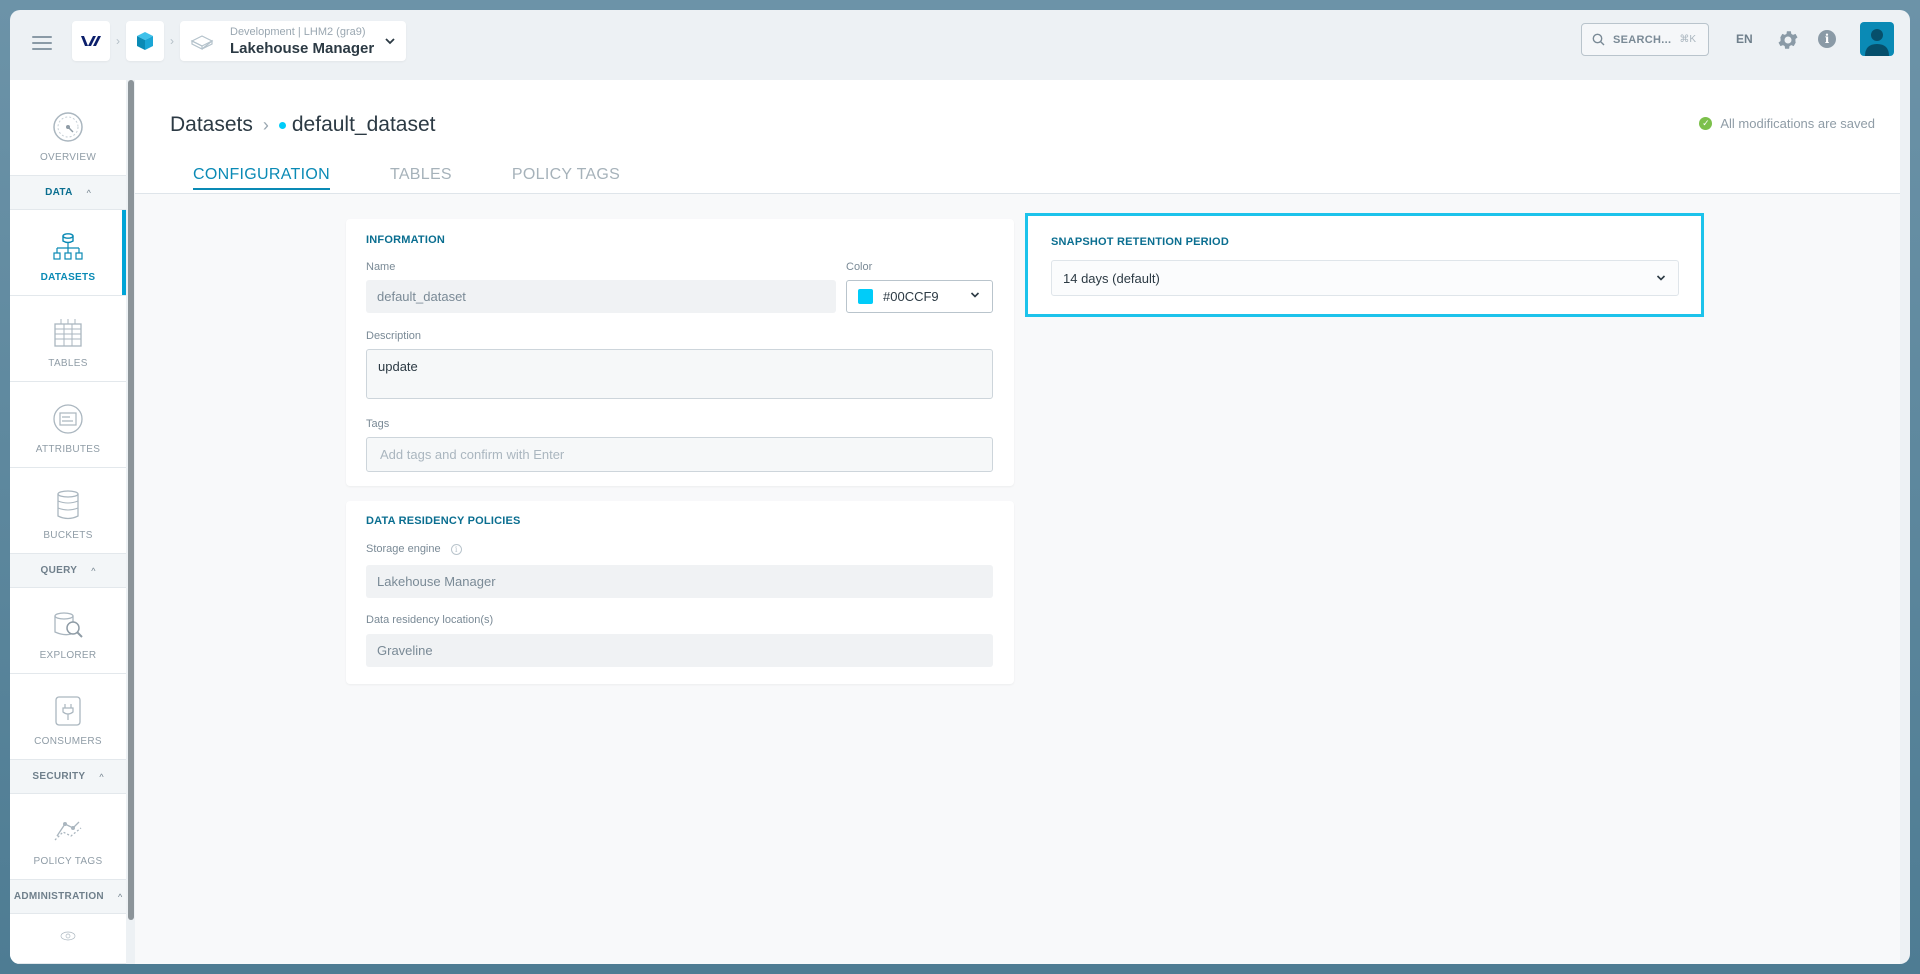  I want to click on description-textarea: update, so click(679, 374).